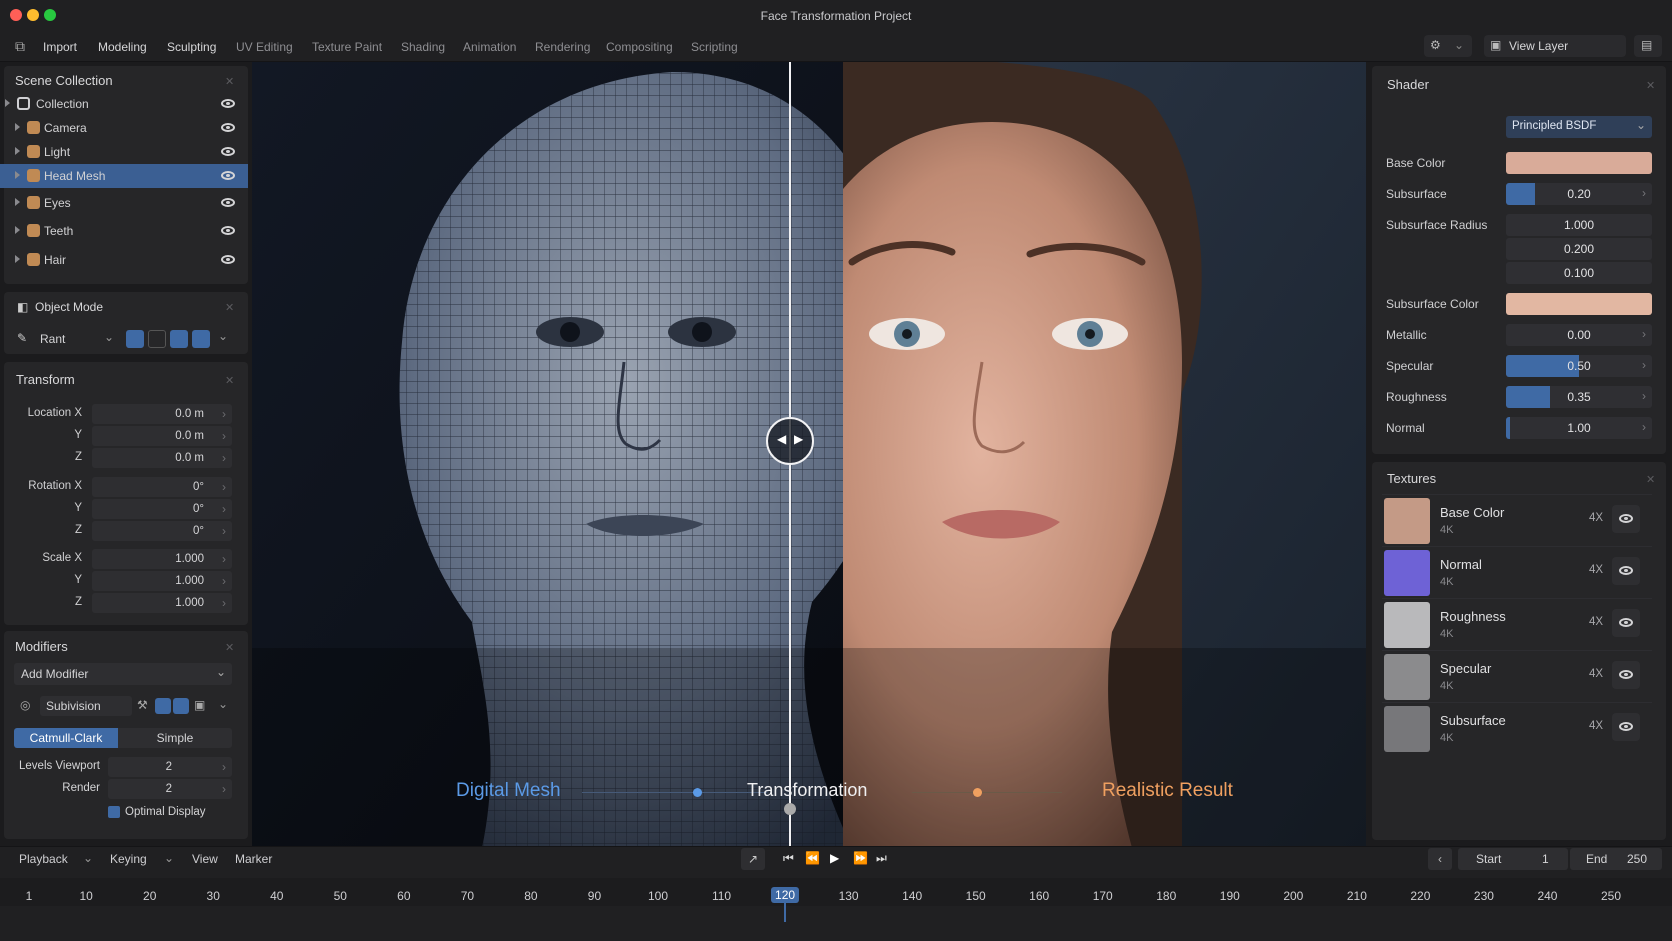 Image resolution: width=1672 pixels, height=941 pixels. I want to click on brush-selector: ✎ Rant ⌄, so click(65, 339).